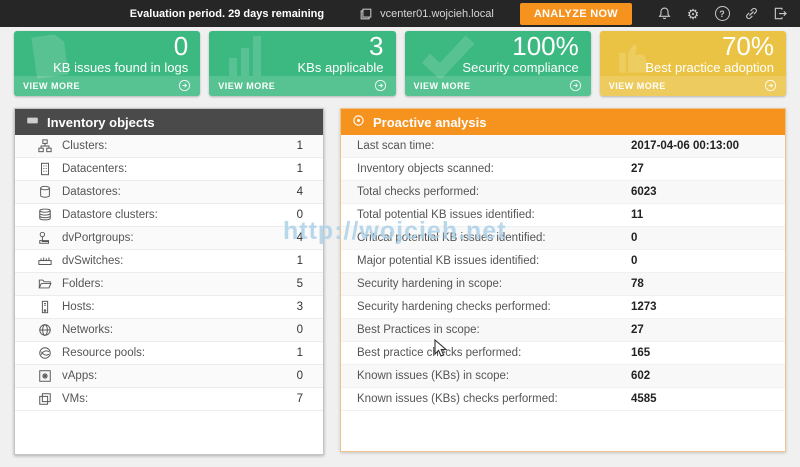  I want to click on inventory-row-vapps: vApps: 0, so click(169, 376).